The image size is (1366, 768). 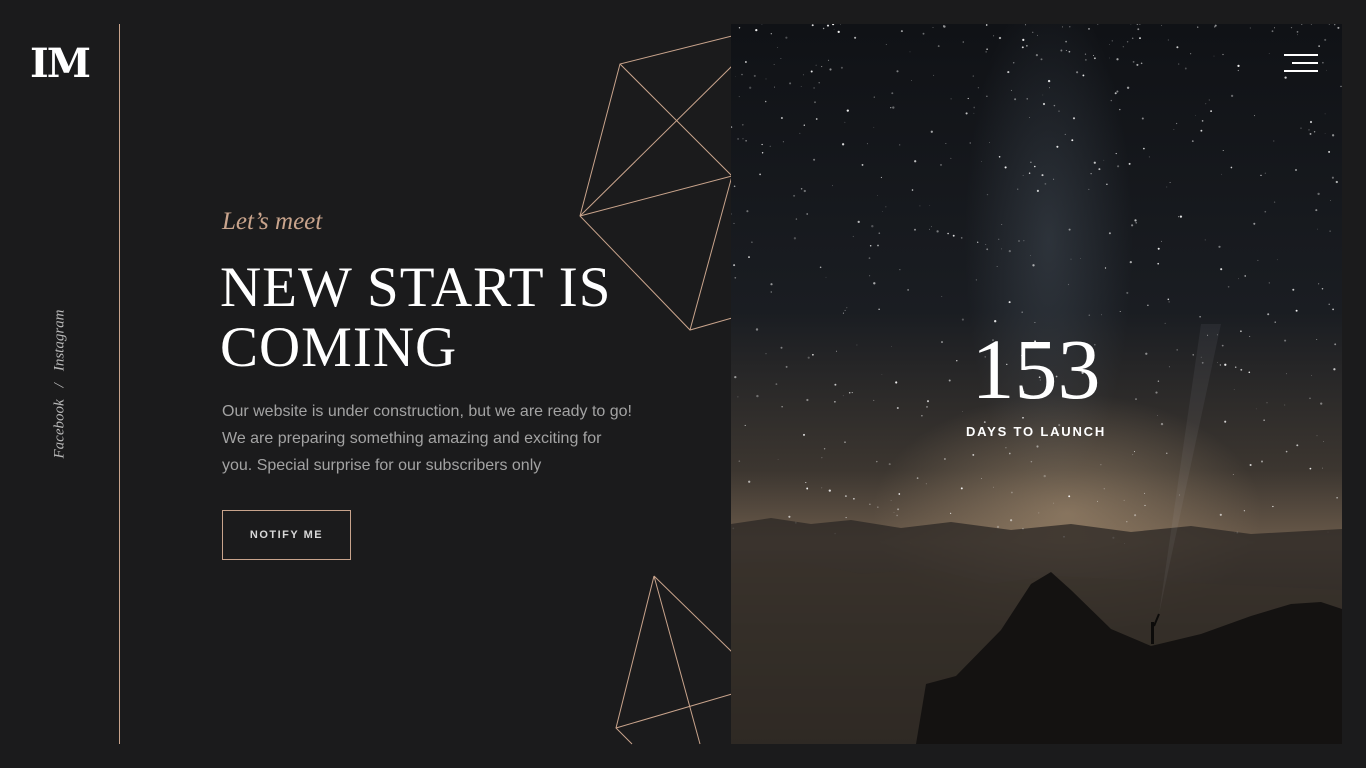 What do you see at coordinates (272, 221) in the screenshot?
I see `eyebrow-text: Let’s meet` at bounding box center [272, 221].